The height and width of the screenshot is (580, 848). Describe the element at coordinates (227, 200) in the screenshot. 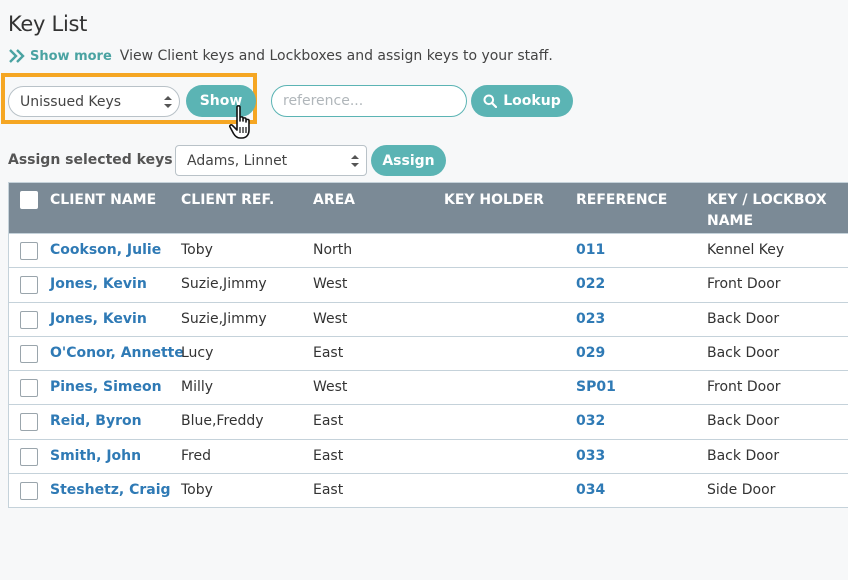

I see `header-client-ref: CLIENT REF.` at that location.